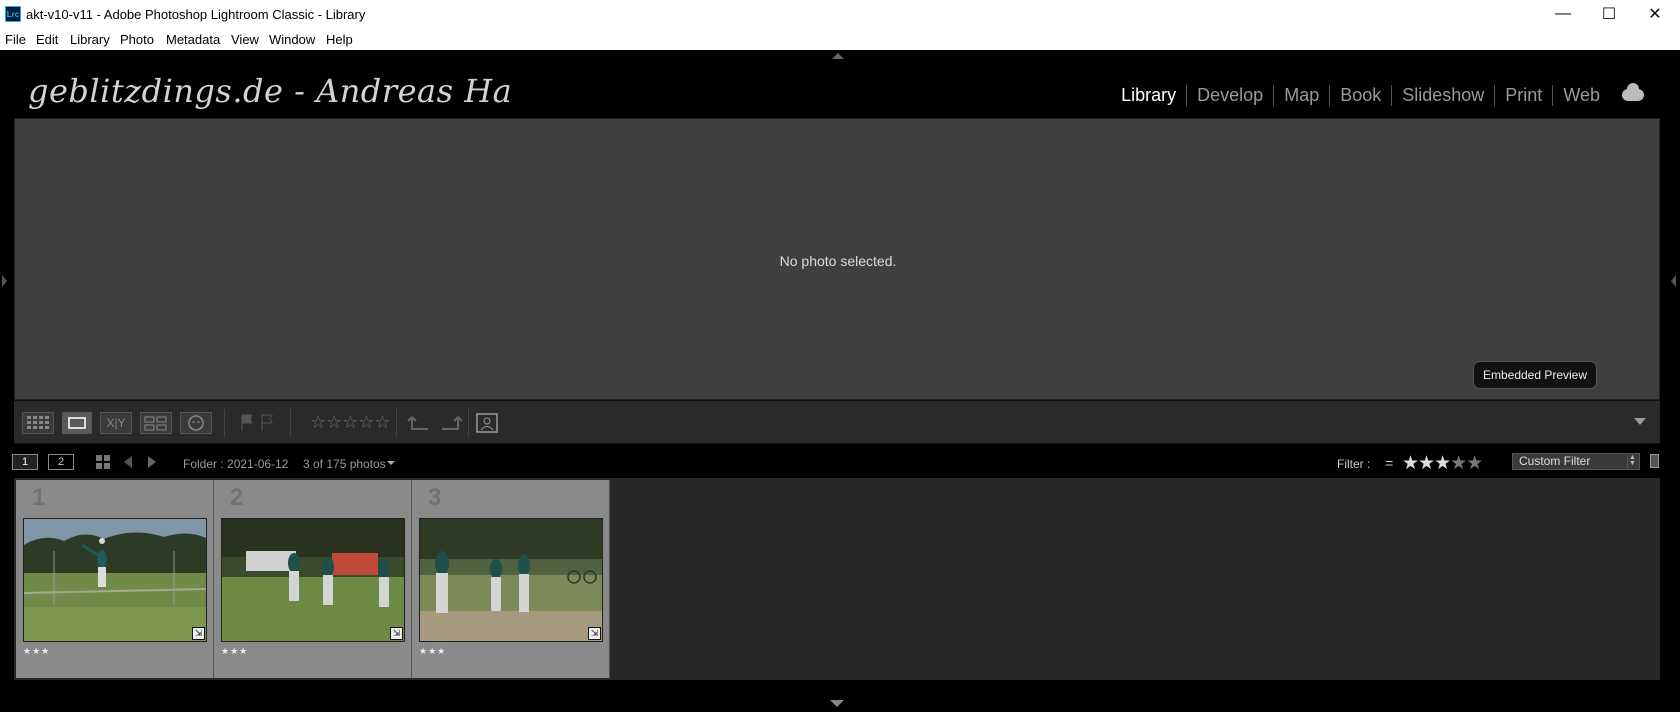 This screenshot has width=1680, height=712. What do you see at coordinates (1609, 14) in the screenshot?
I see `maximize-button: ☐` at bounding box center [1609, 14].